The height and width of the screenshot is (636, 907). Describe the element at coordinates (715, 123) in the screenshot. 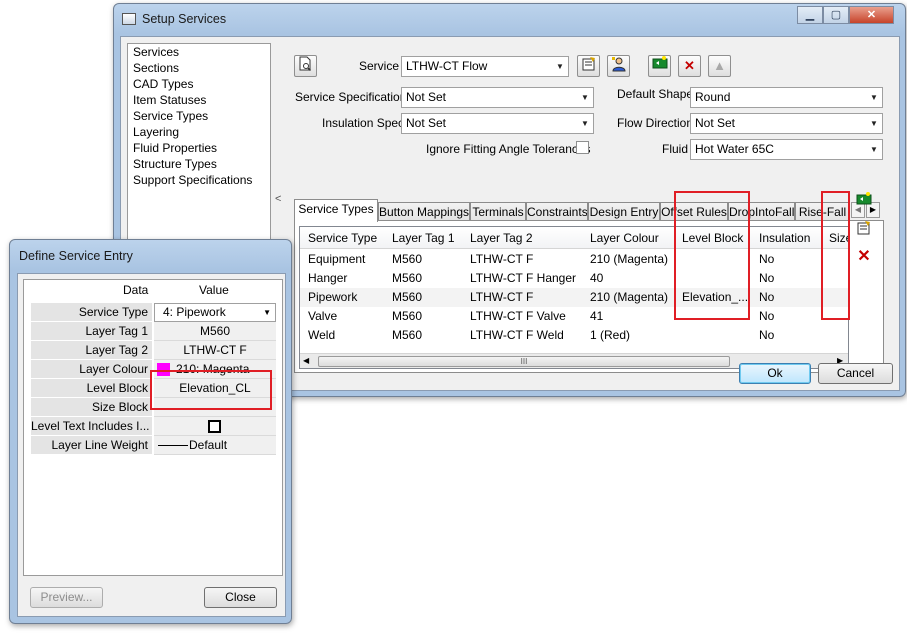

I see `flow-direction-value: Not Set` at that location.